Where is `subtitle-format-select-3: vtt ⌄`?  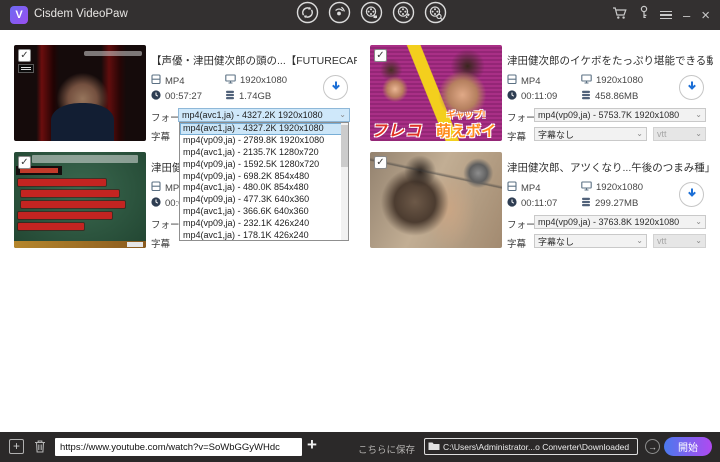
subtitle-format-select-3: vtt ⌄ is located at coordinates (679, 134).